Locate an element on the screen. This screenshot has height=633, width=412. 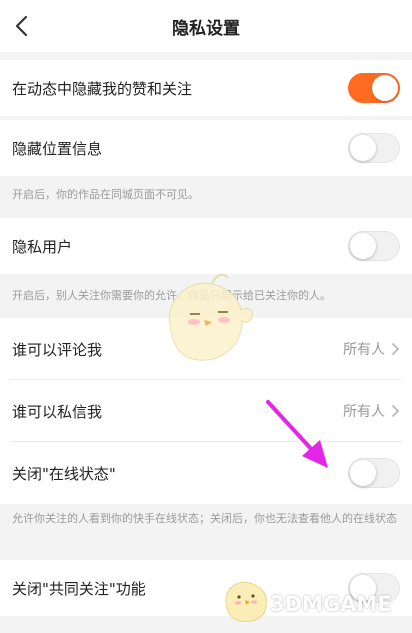
logo-mascot-icon is located at coordinates (246, 601).